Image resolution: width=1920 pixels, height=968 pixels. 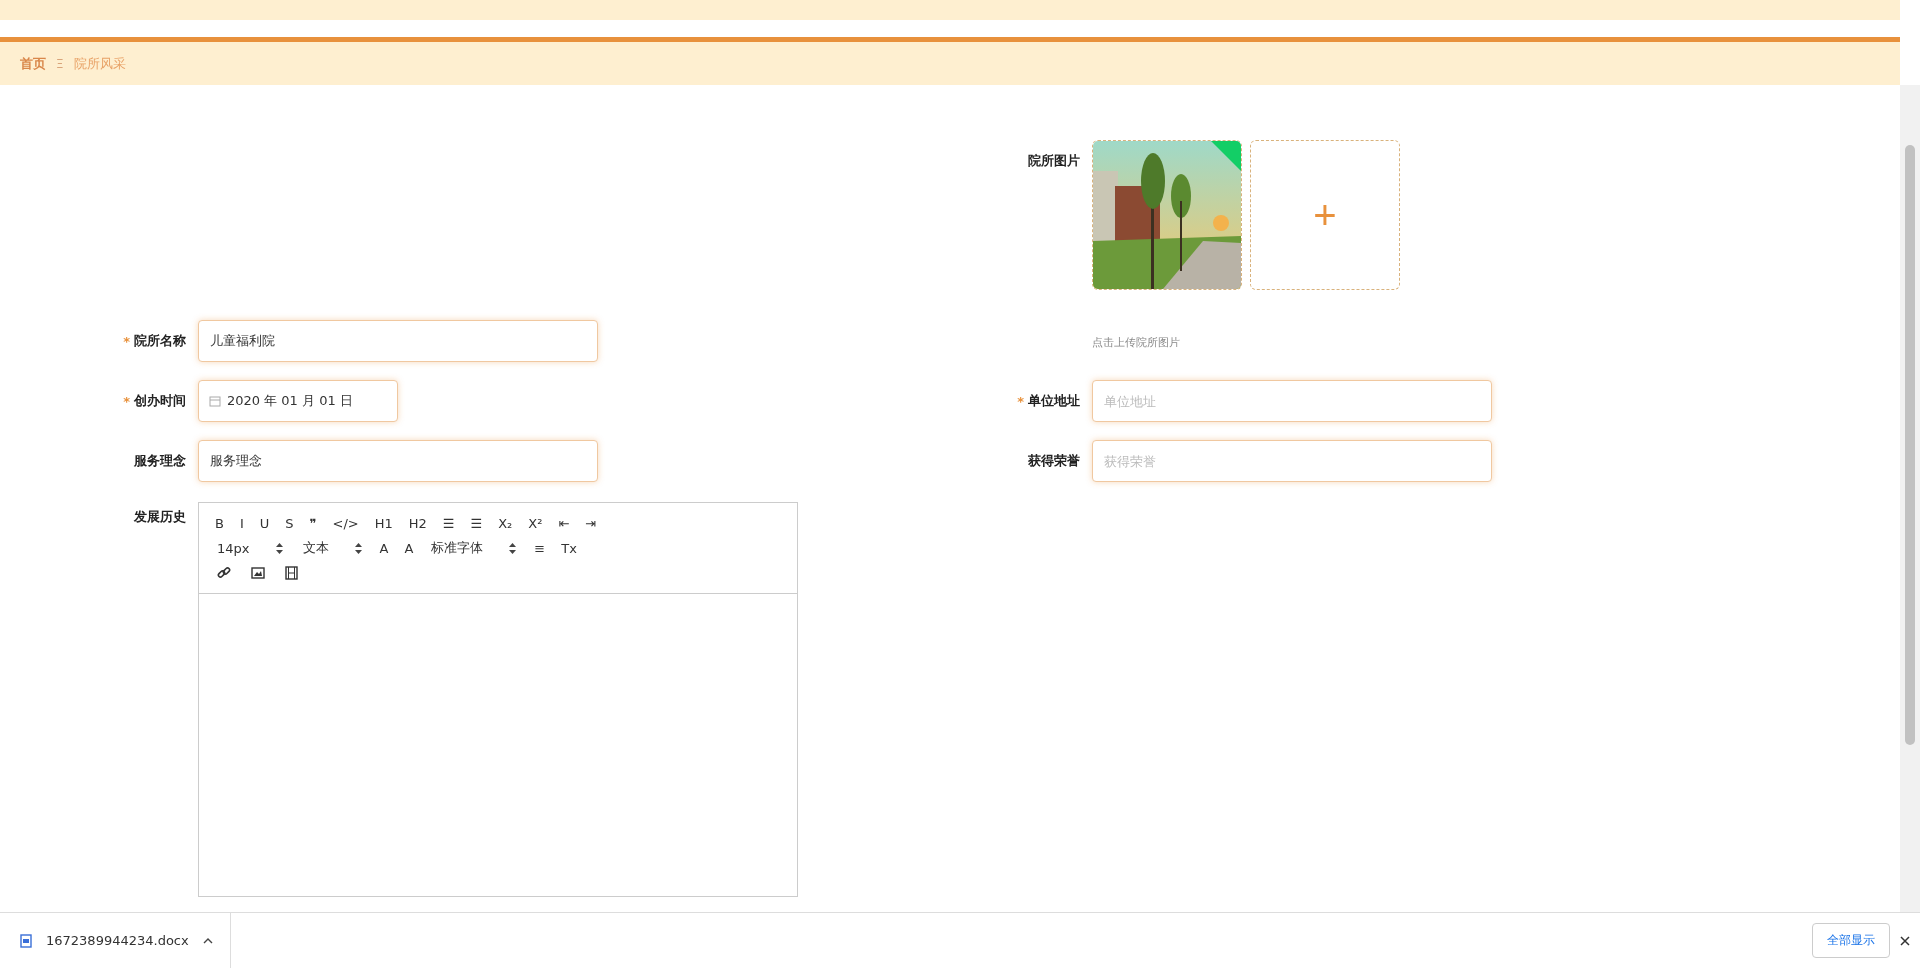 I want to click on scrollbar, so click(x=1910, y=498).